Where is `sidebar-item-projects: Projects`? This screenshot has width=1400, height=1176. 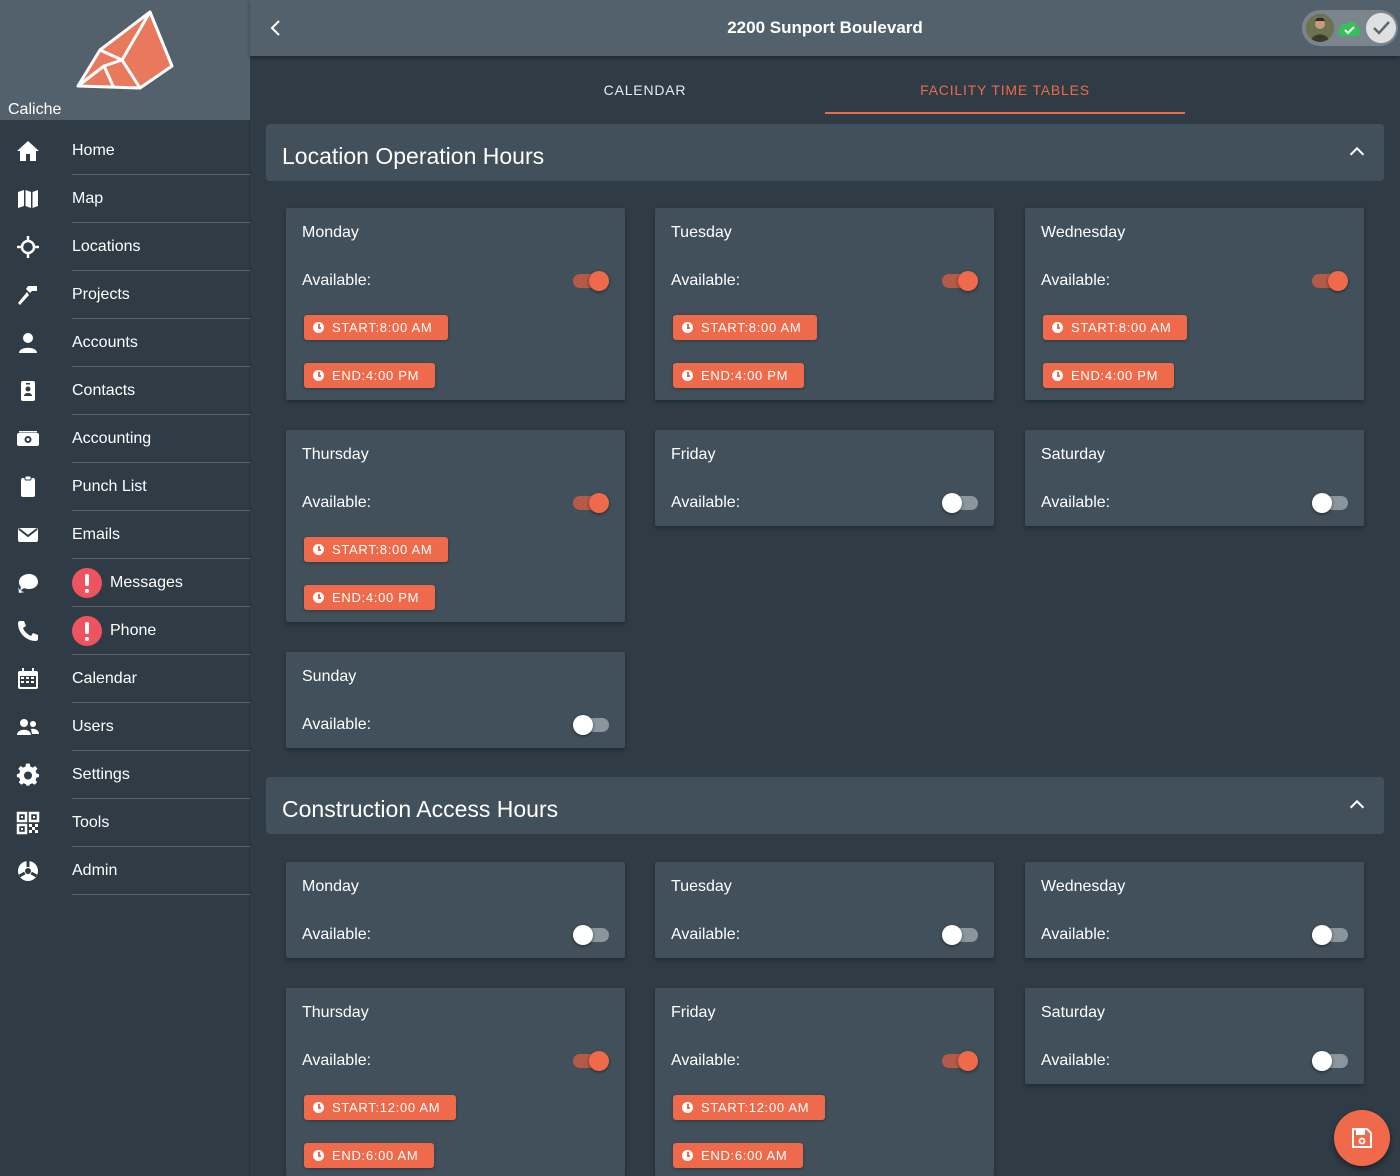
sidebar-item-projects: Projects is located at coordinates (125, 295).